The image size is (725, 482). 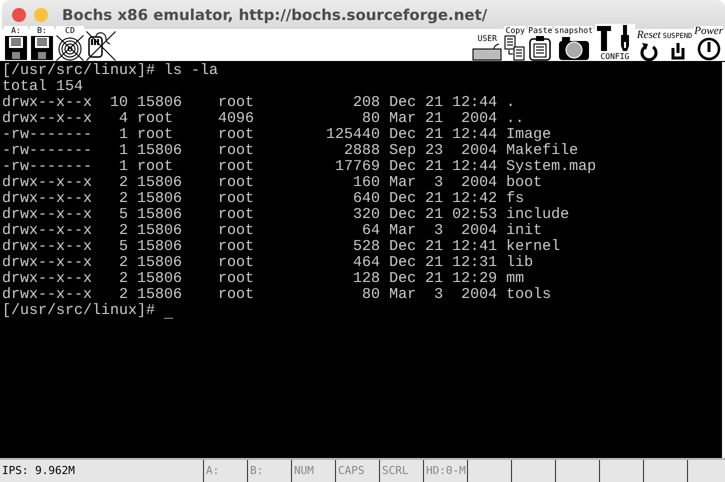 What do you see at coordinates (111, 71) in the screenshot?
I see `terminal-line: [/usr/src/linux]# ls -la` at bounding box center [111, 71].